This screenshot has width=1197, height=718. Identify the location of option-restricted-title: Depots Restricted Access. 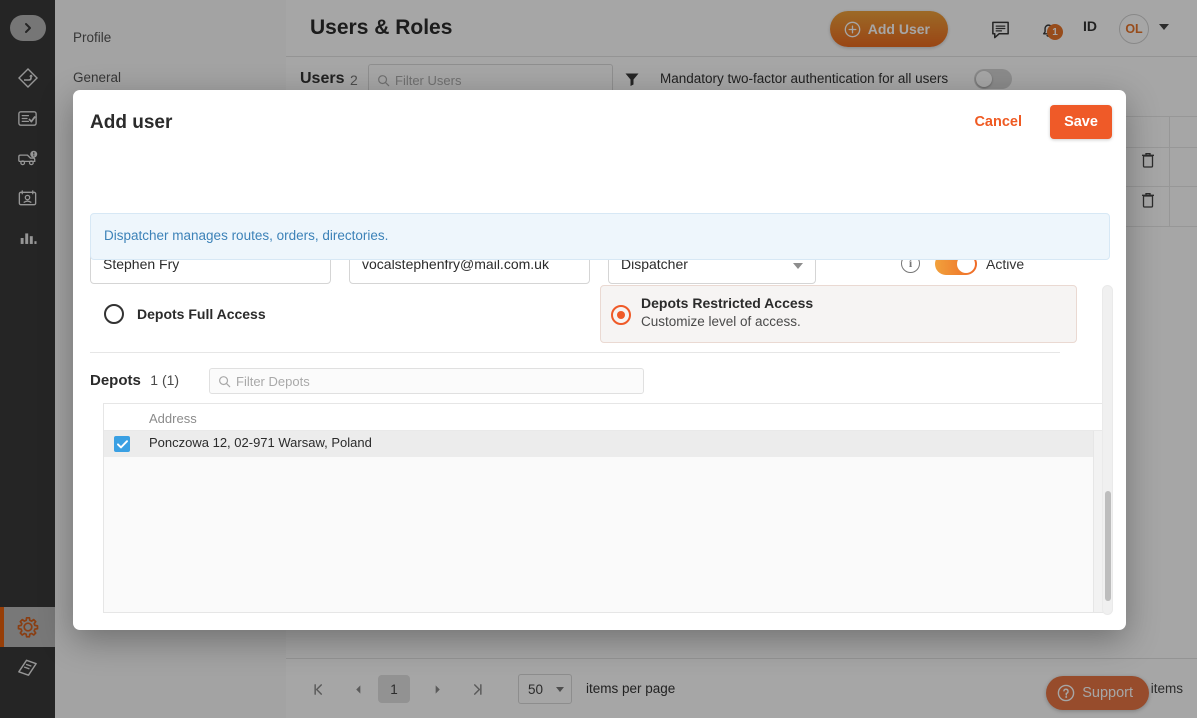
(727, 303).